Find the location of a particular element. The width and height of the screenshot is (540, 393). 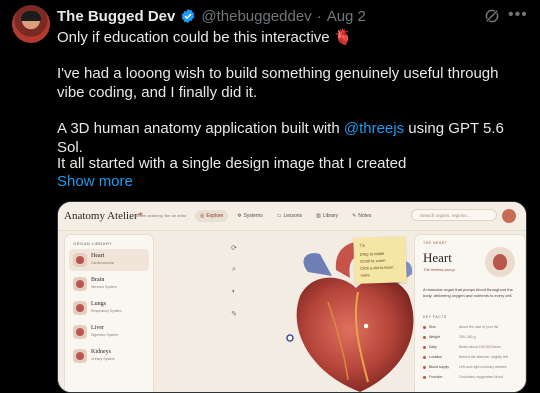

fact-row: Daily Beats about 100,000 times is located at coordinates (471, 349).